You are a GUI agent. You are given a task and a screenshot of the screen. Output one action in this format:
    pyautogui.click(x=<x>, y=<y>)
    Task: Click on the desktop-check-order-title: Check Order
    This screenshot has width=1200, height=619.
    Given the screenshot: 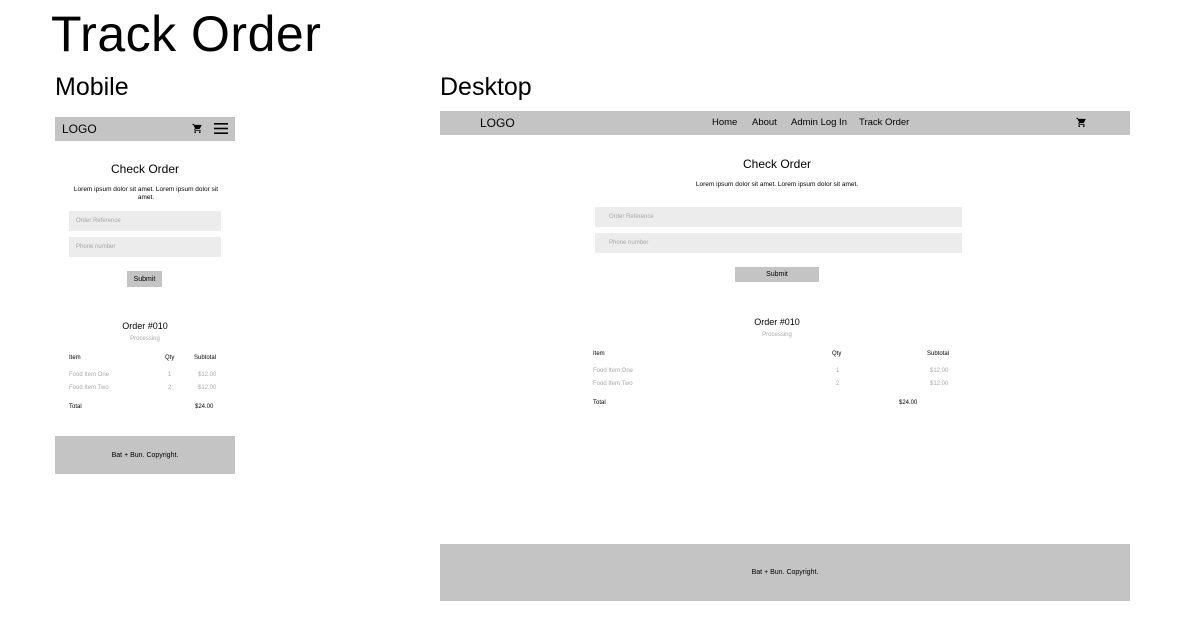 What is the action you would take?
    pyautogui.click(x=777, y=164)
    